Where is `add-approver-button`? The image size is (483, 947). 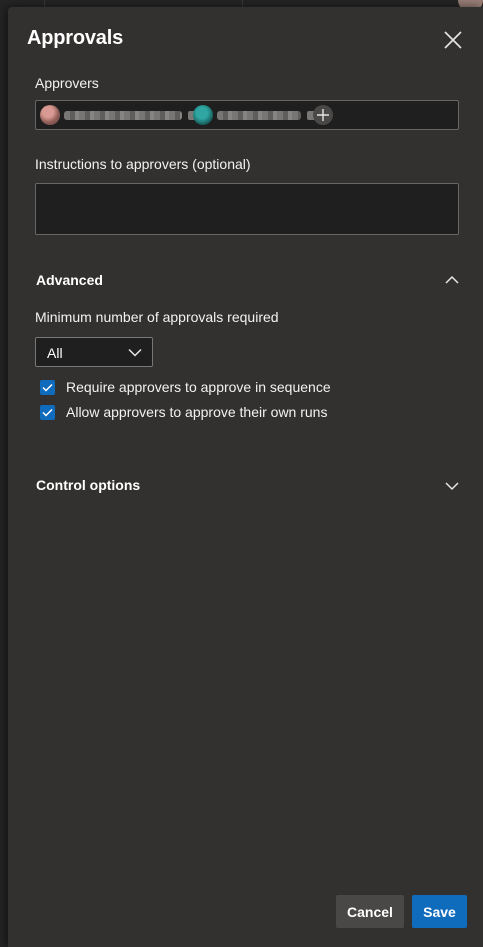
add-approver-button is located at coordinates (323, 115).